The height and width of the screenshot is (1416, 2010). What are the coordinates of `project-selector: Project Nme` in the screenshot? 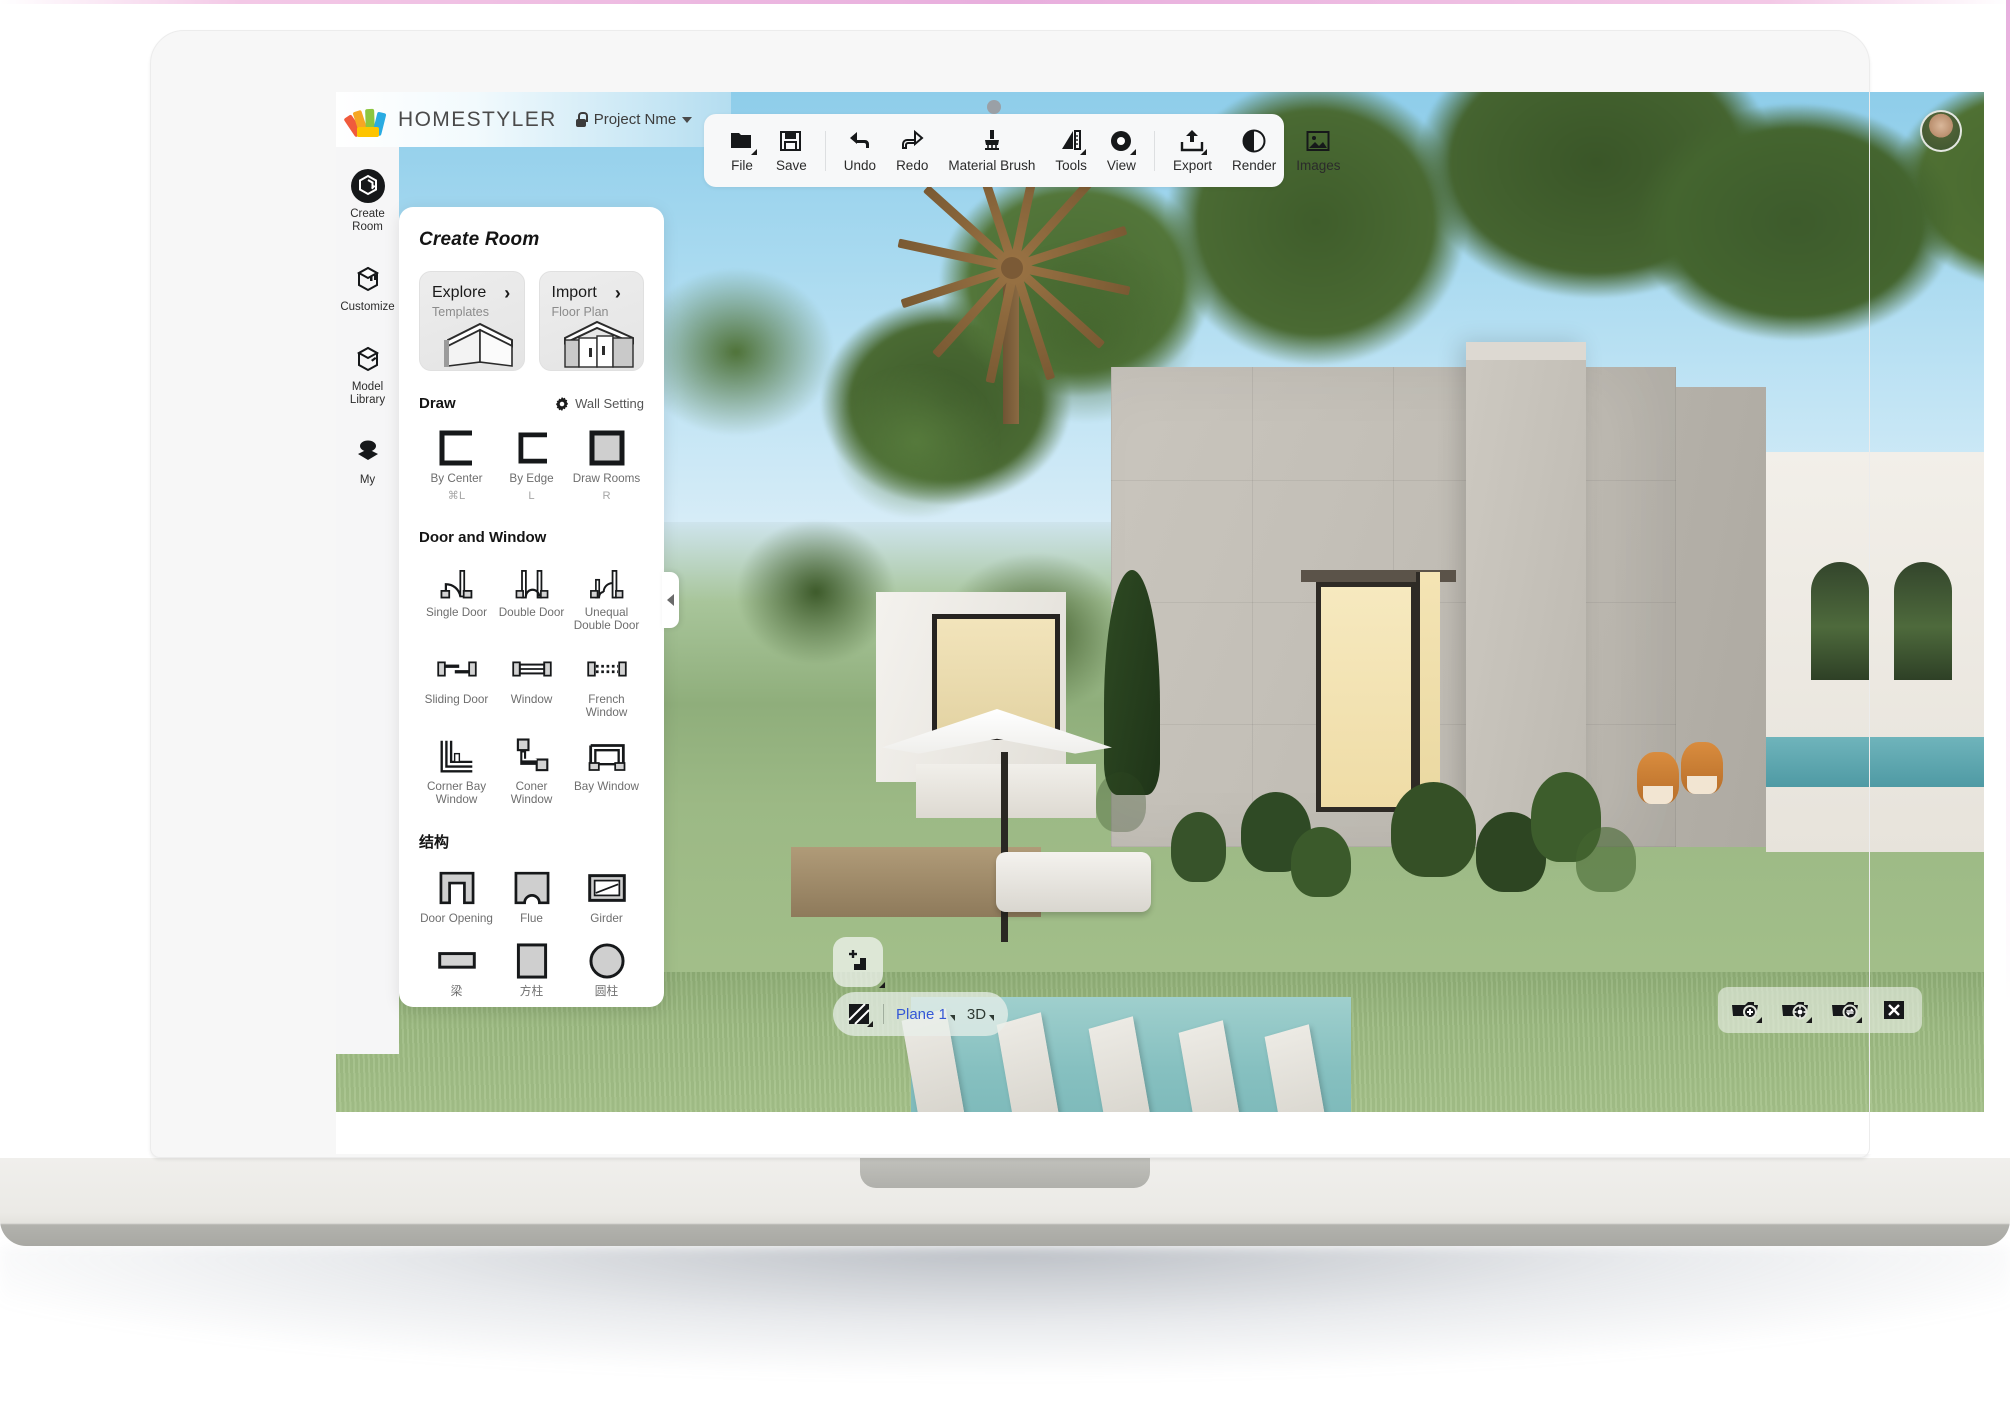 It's located at (634, 119).